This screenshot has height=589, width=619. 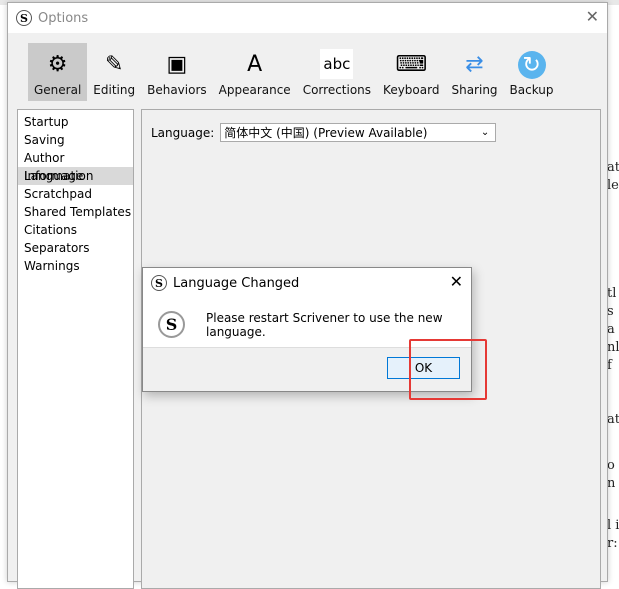 What do you see at coordinates (411, 90) in the screenshot?
I see `toolbar-label: Keyboard` at bounding box center [411, 90].